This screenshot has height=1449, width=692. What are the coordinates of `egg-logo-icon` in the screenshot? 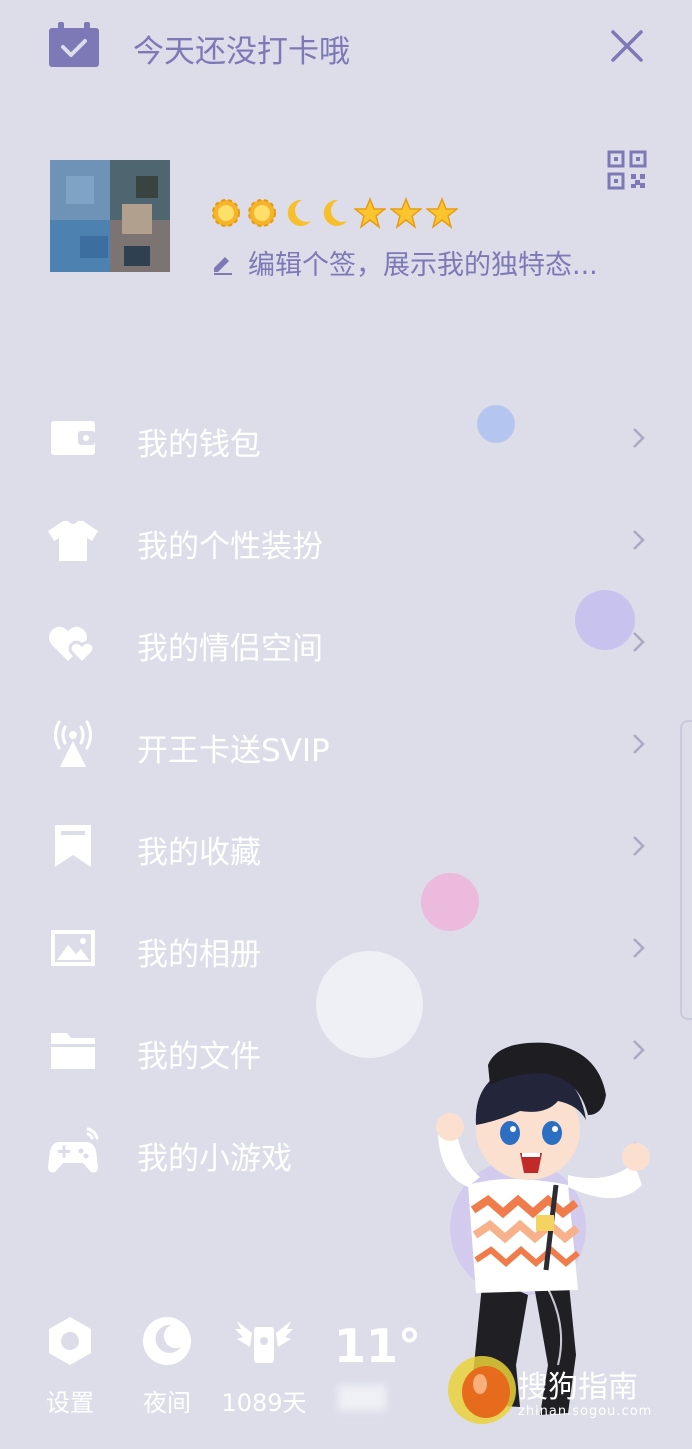 It's located at (482, 1390).